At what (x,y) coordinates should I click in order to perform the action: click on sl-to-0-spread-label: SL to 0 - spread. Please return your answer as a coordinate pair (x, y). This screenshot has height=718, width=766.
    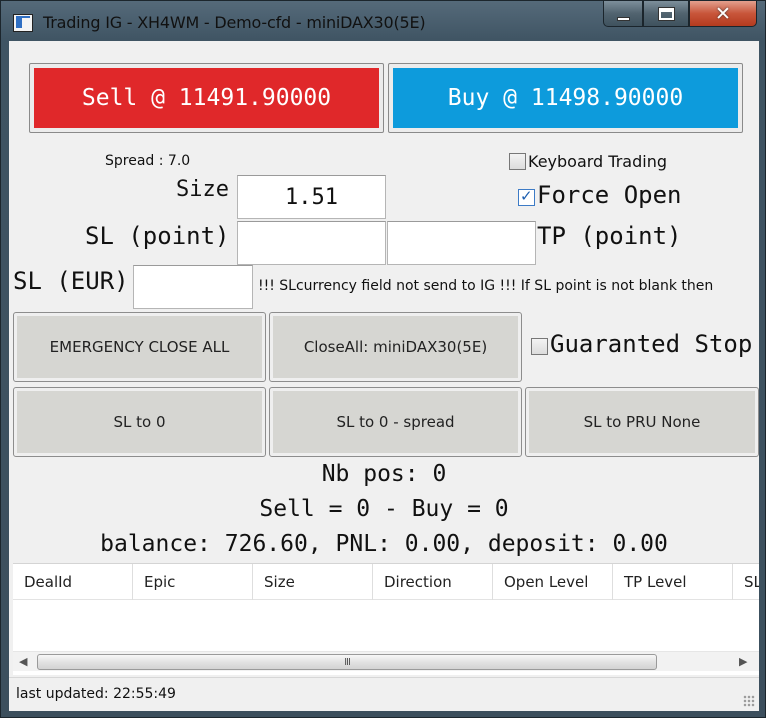
    Looking at the image, I should click on (395, 422).